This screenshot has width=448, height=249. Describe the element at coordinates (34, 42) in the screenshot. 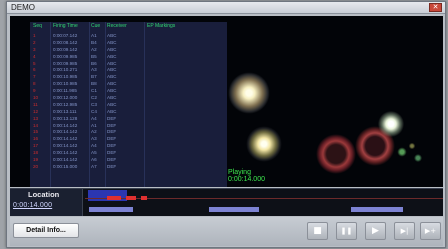

I see `table-cell-seq: 2` at that location.